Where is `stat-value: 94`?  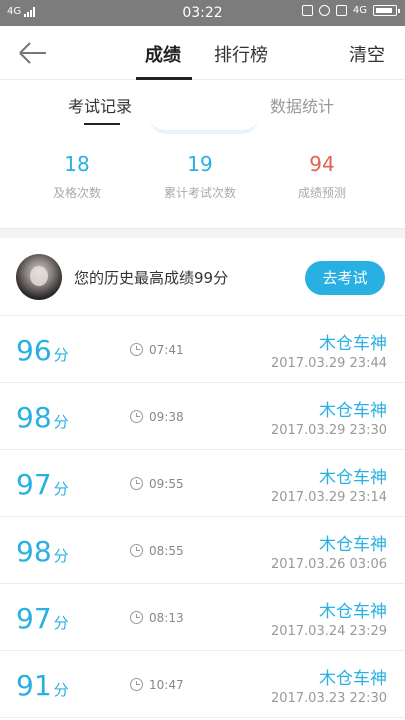
stat-value: 94 is located at coordinates (322, 164).